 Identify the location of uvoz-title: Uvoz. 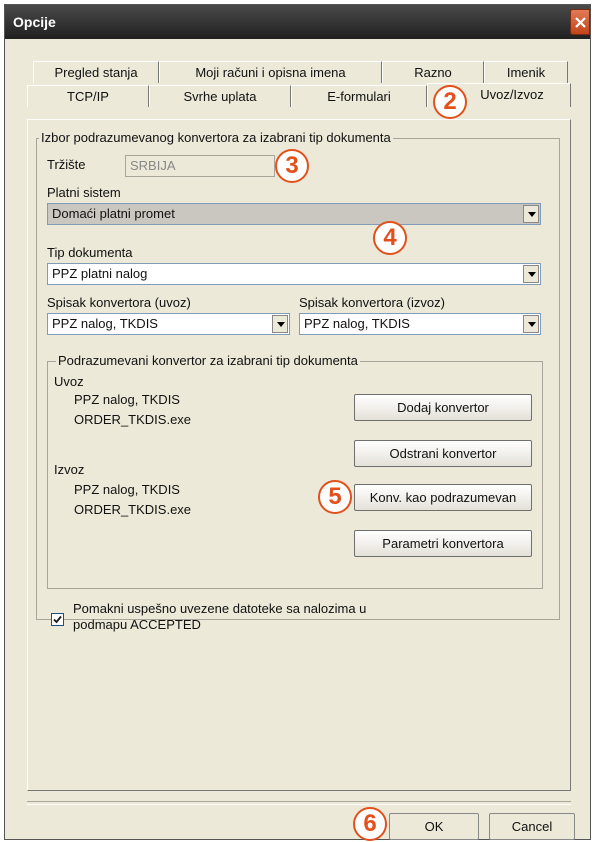
(69, 381).